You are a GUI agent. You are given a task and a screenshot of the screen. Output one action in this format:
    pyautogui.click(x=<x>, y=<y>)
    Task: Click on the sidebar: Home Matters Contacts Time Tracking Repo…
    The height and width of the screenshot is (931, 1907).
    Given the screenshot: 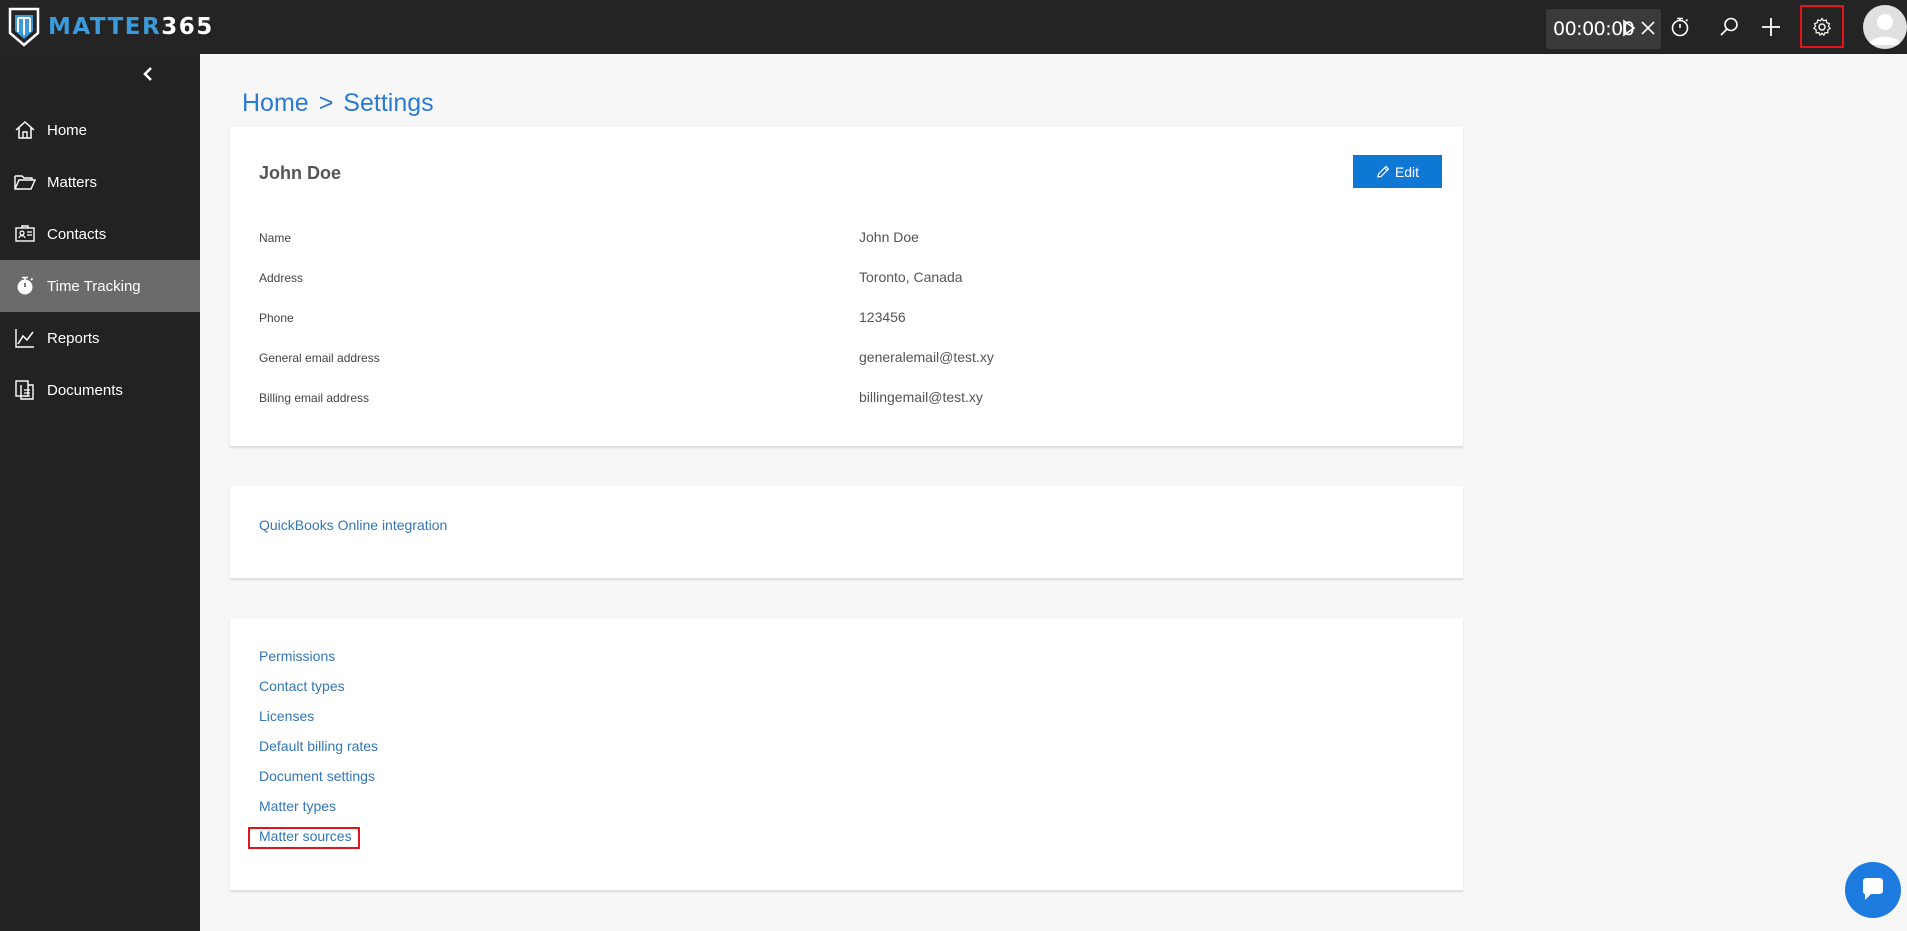 What is the action you would take?
    pyautogui.click(x=100, y=492)
    